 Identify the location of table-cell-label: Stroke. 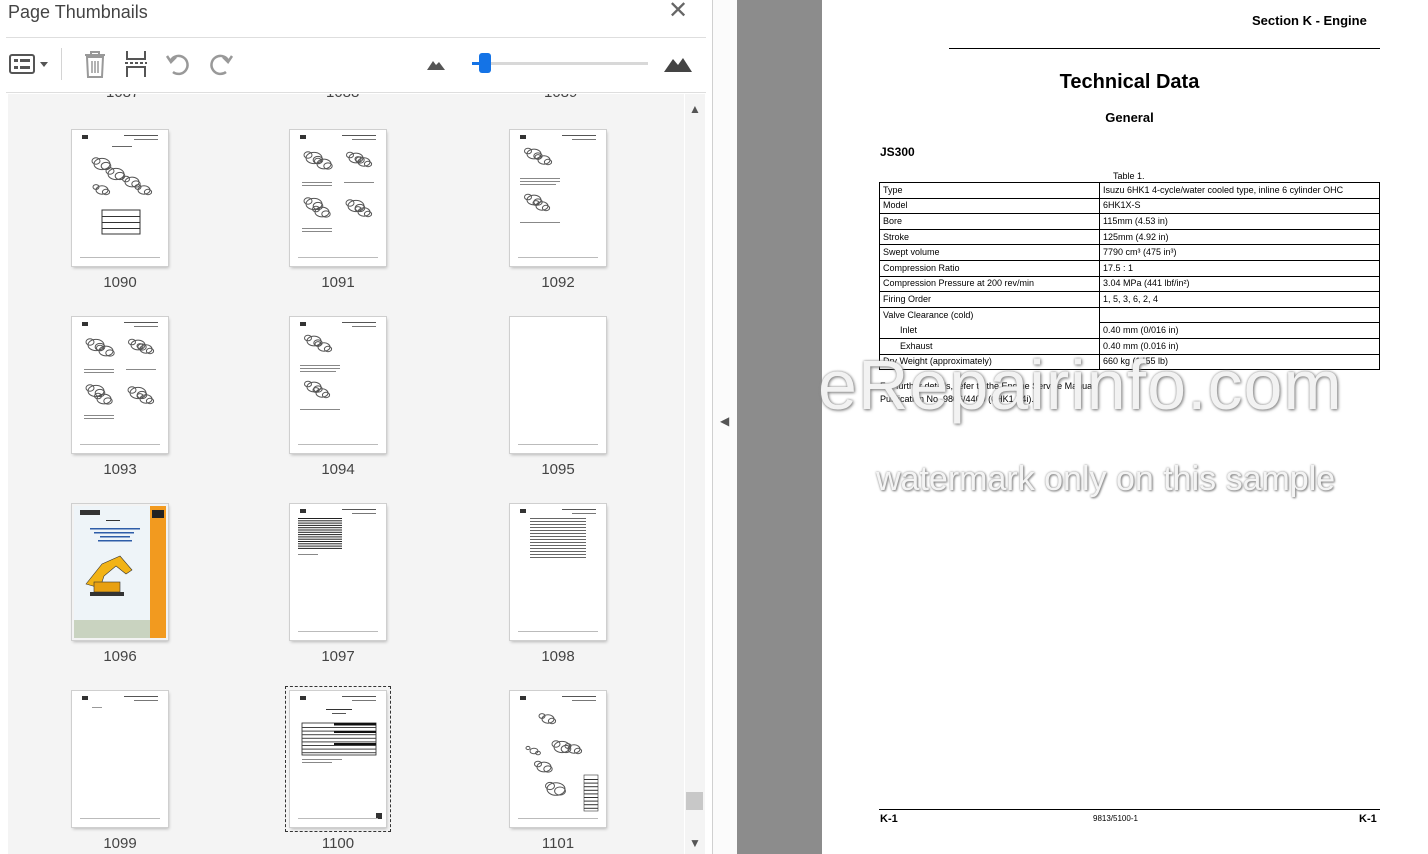
(989, 237).